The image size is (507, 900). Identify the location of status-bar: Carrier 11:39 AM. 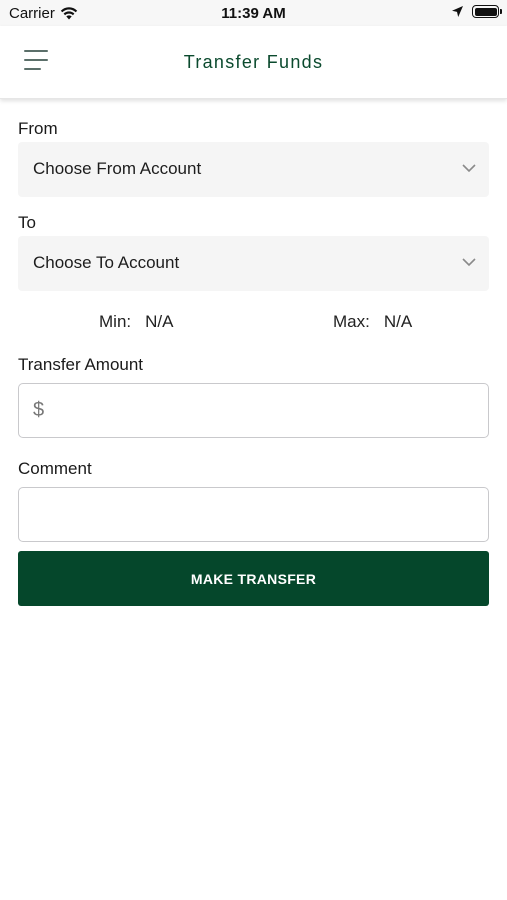
(253, 13).